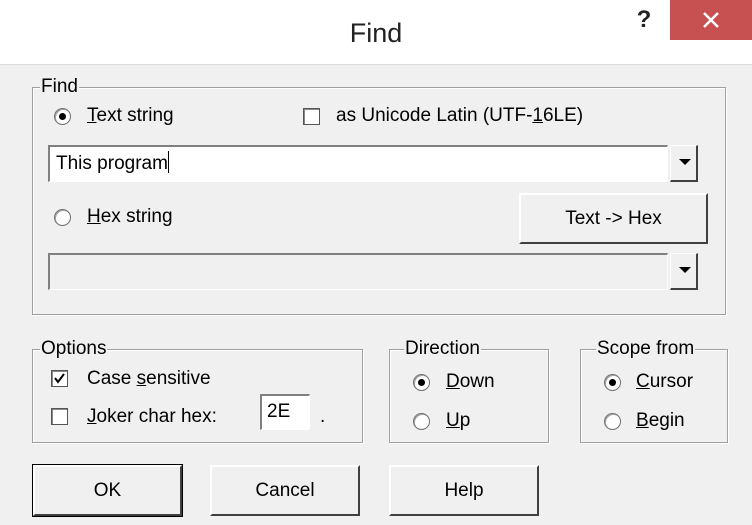 This screenshot has width=752, height=525. I want to click on title-divider, so click(376, 64).